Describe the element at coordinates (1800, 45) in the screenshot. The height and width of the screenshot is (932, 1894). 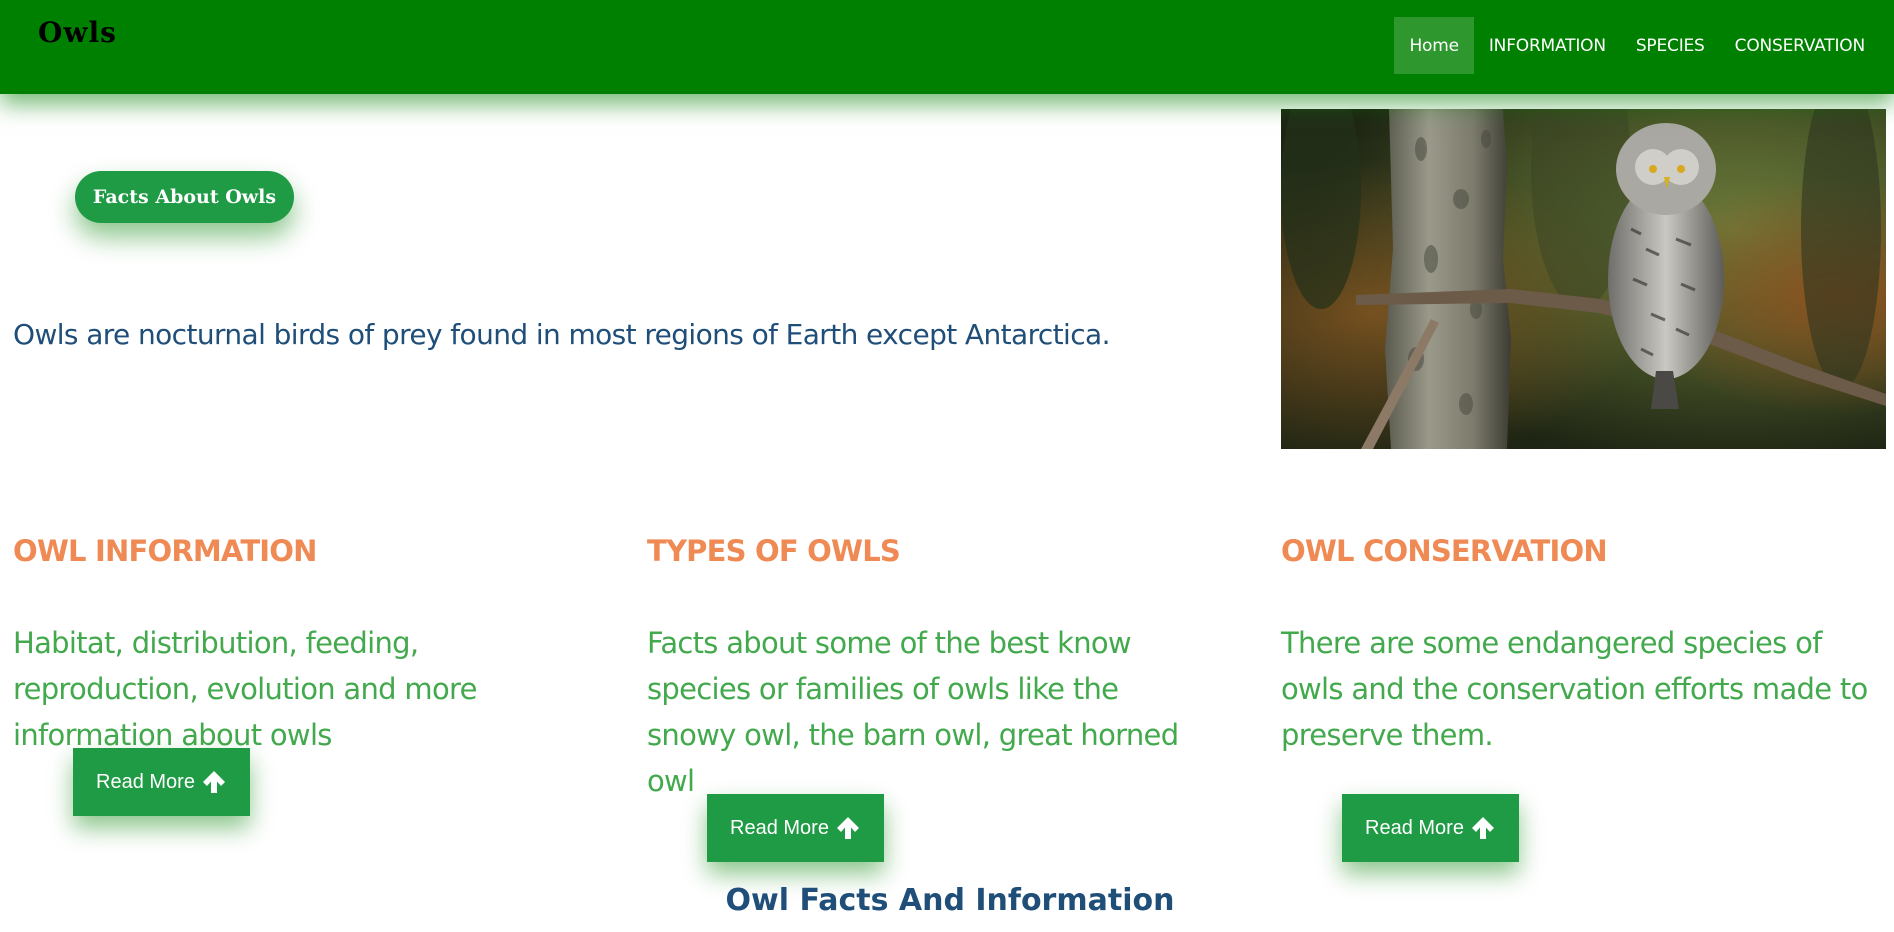
I see `nav-conservation: CONSERVATION` at that location.